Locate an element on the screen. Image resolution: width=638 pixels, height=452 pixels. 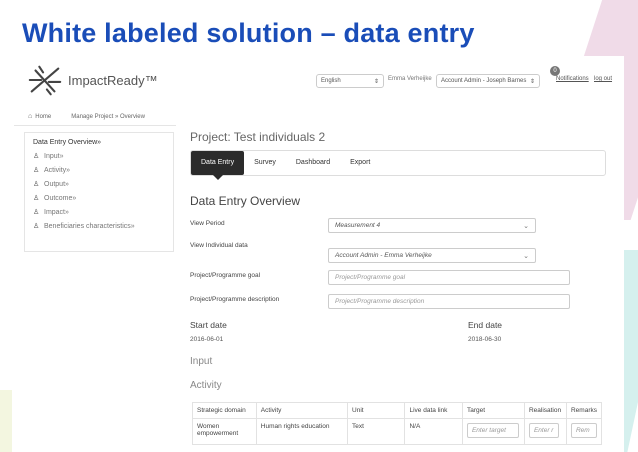
sidebar-heading: Data Entry Overview» is located at coordinates (99, 142).